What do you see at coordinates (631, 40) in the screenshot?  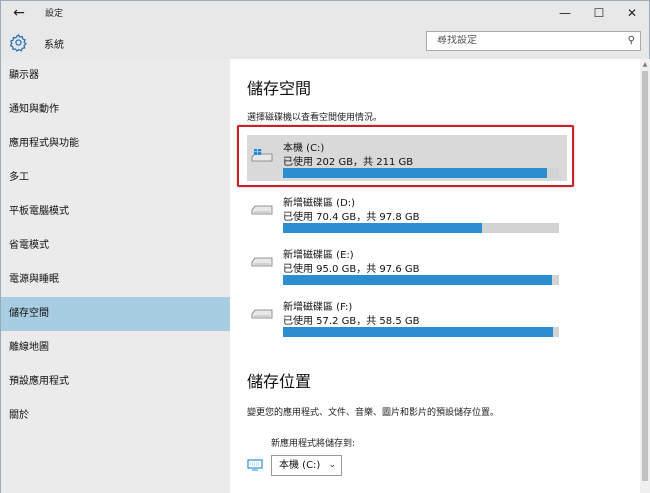 I see `search-icon: ⚲` at bounding box center [631, 40].